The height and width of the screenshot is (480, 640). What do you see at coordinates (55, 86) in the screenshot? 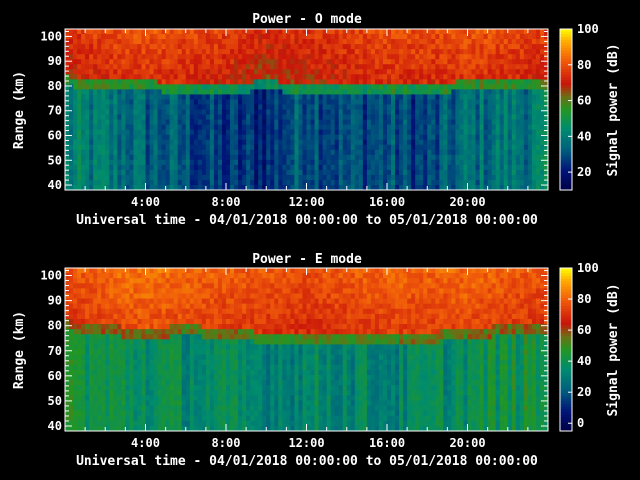
I see `y-tick-label: 80` at bounding box center [55, 86].